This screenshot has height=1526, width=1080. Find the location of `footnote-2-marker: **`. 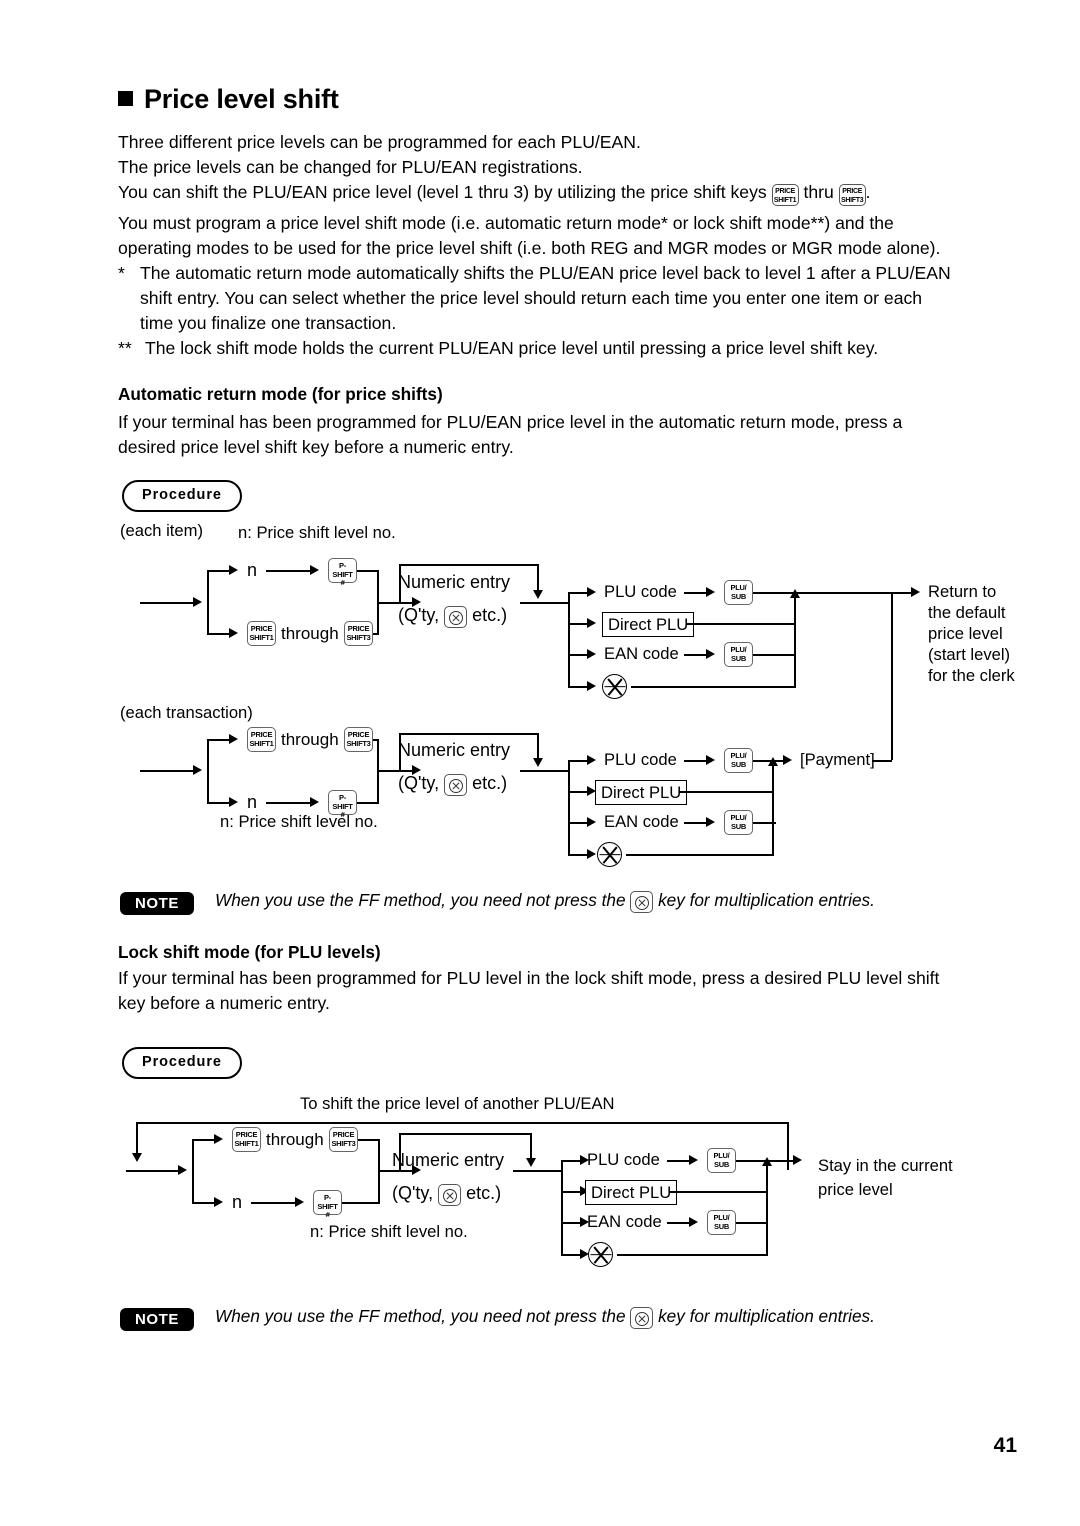

footnote-2-marker: ** is located at coordinates (125, 348).